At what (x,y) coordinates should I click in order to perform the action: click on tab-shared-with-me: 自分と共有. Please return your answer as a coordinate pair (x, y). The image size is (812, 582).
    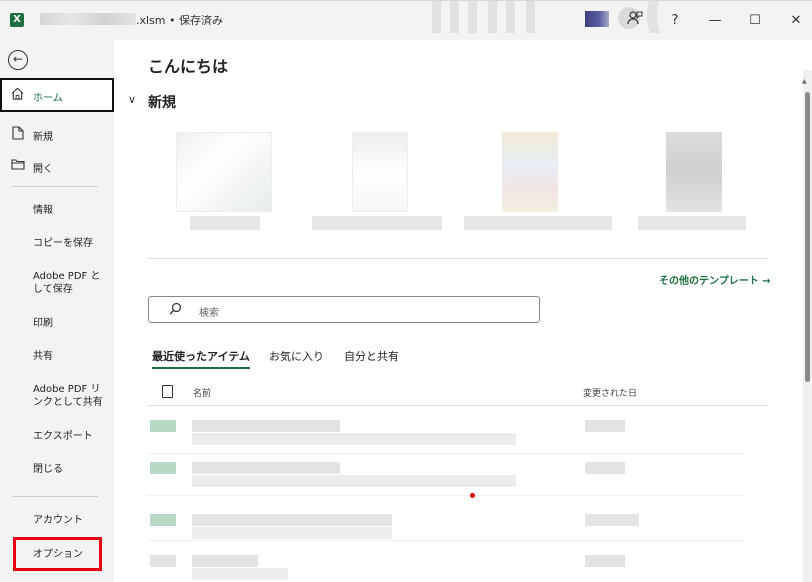
    Looking at the image, I should click on (371, 356).